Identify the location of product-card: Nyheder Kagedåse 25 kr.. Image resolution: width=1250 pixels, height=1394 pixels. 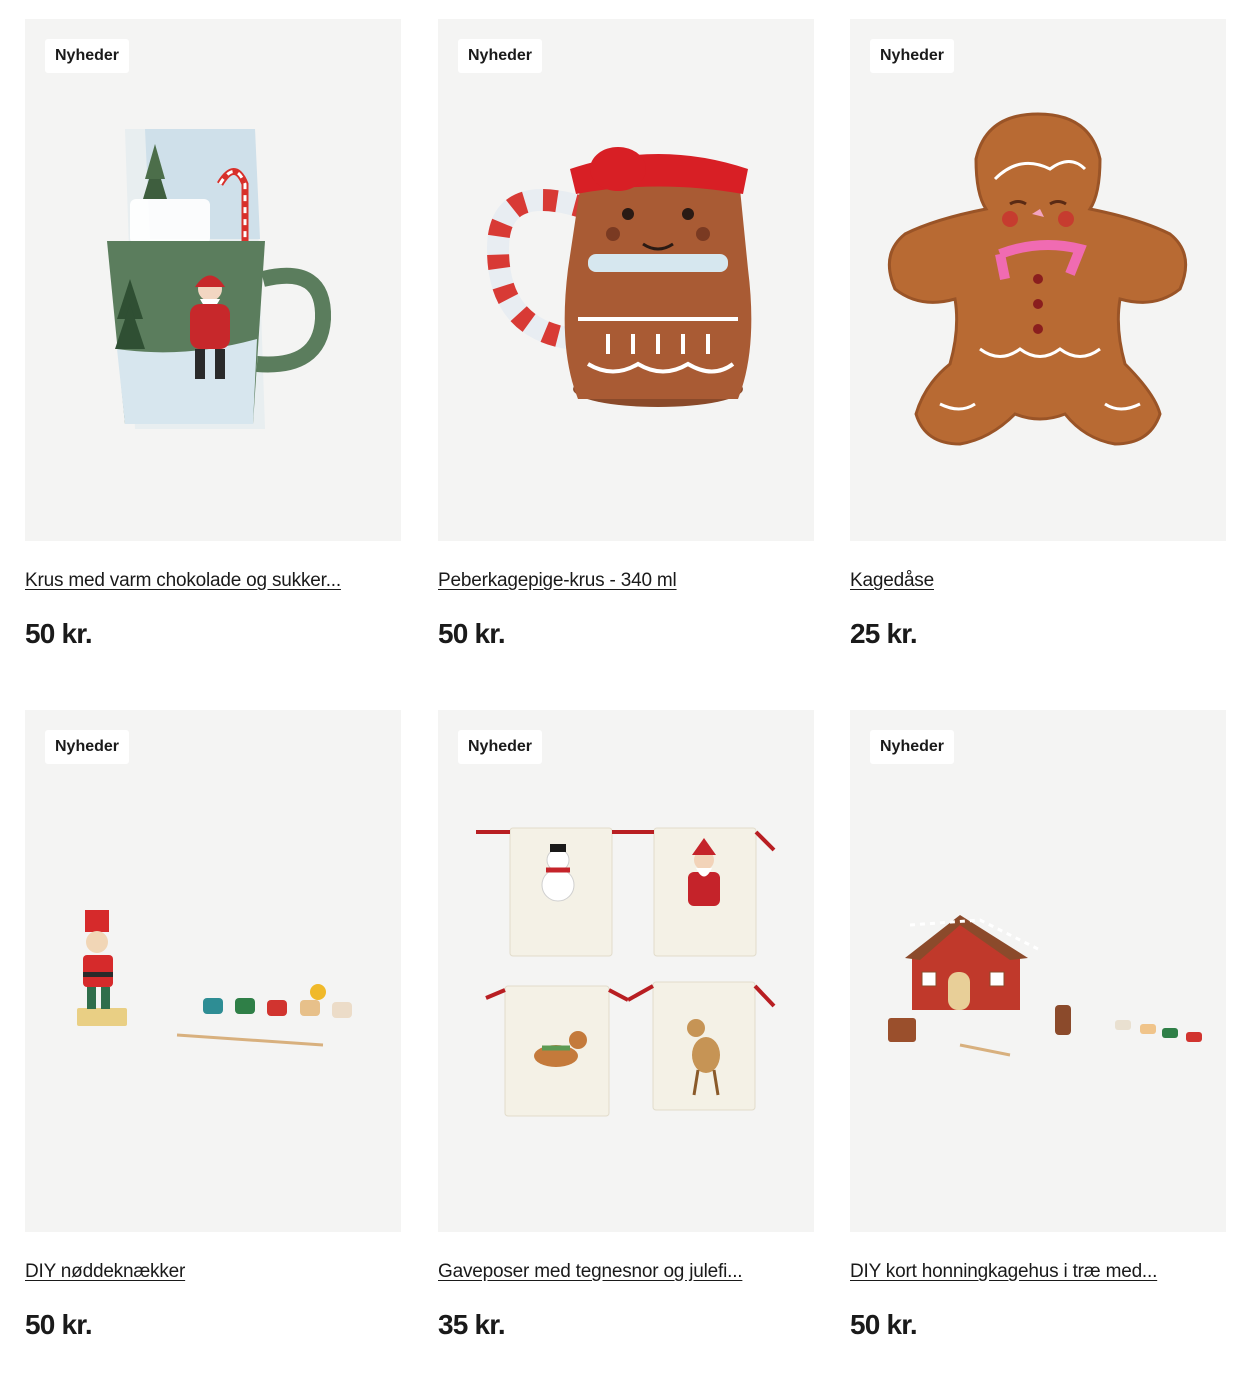
(1038, 334).